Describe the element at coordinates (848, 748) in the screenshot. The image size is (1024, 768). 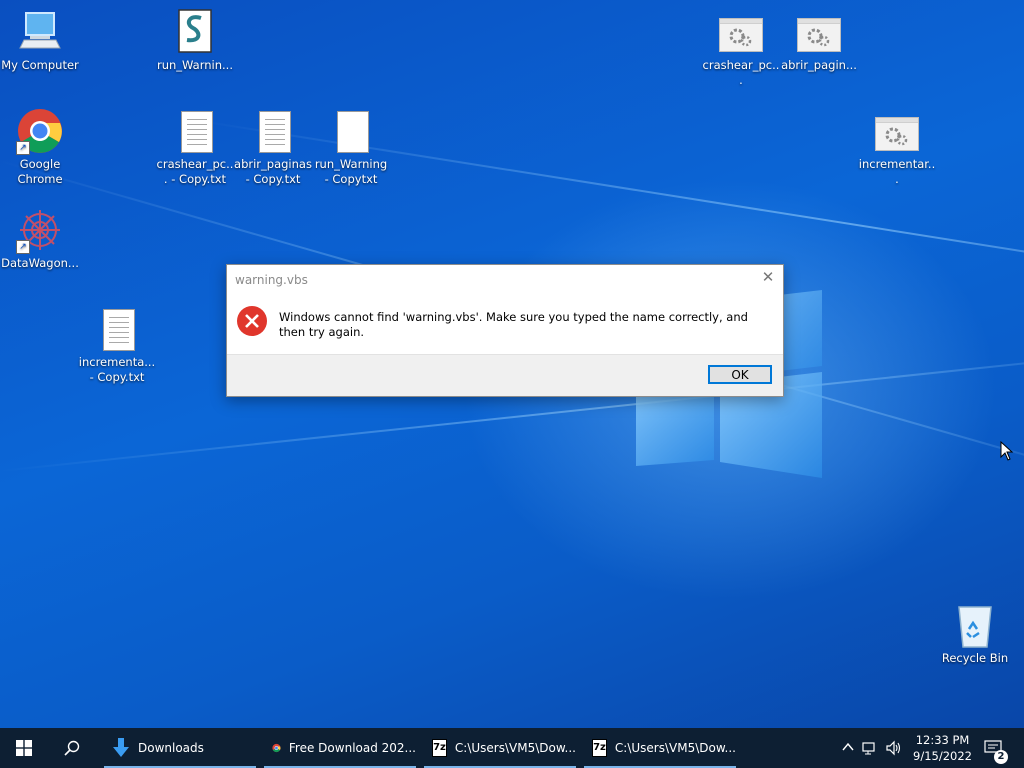
I see `chevron-up-icon` at that location.